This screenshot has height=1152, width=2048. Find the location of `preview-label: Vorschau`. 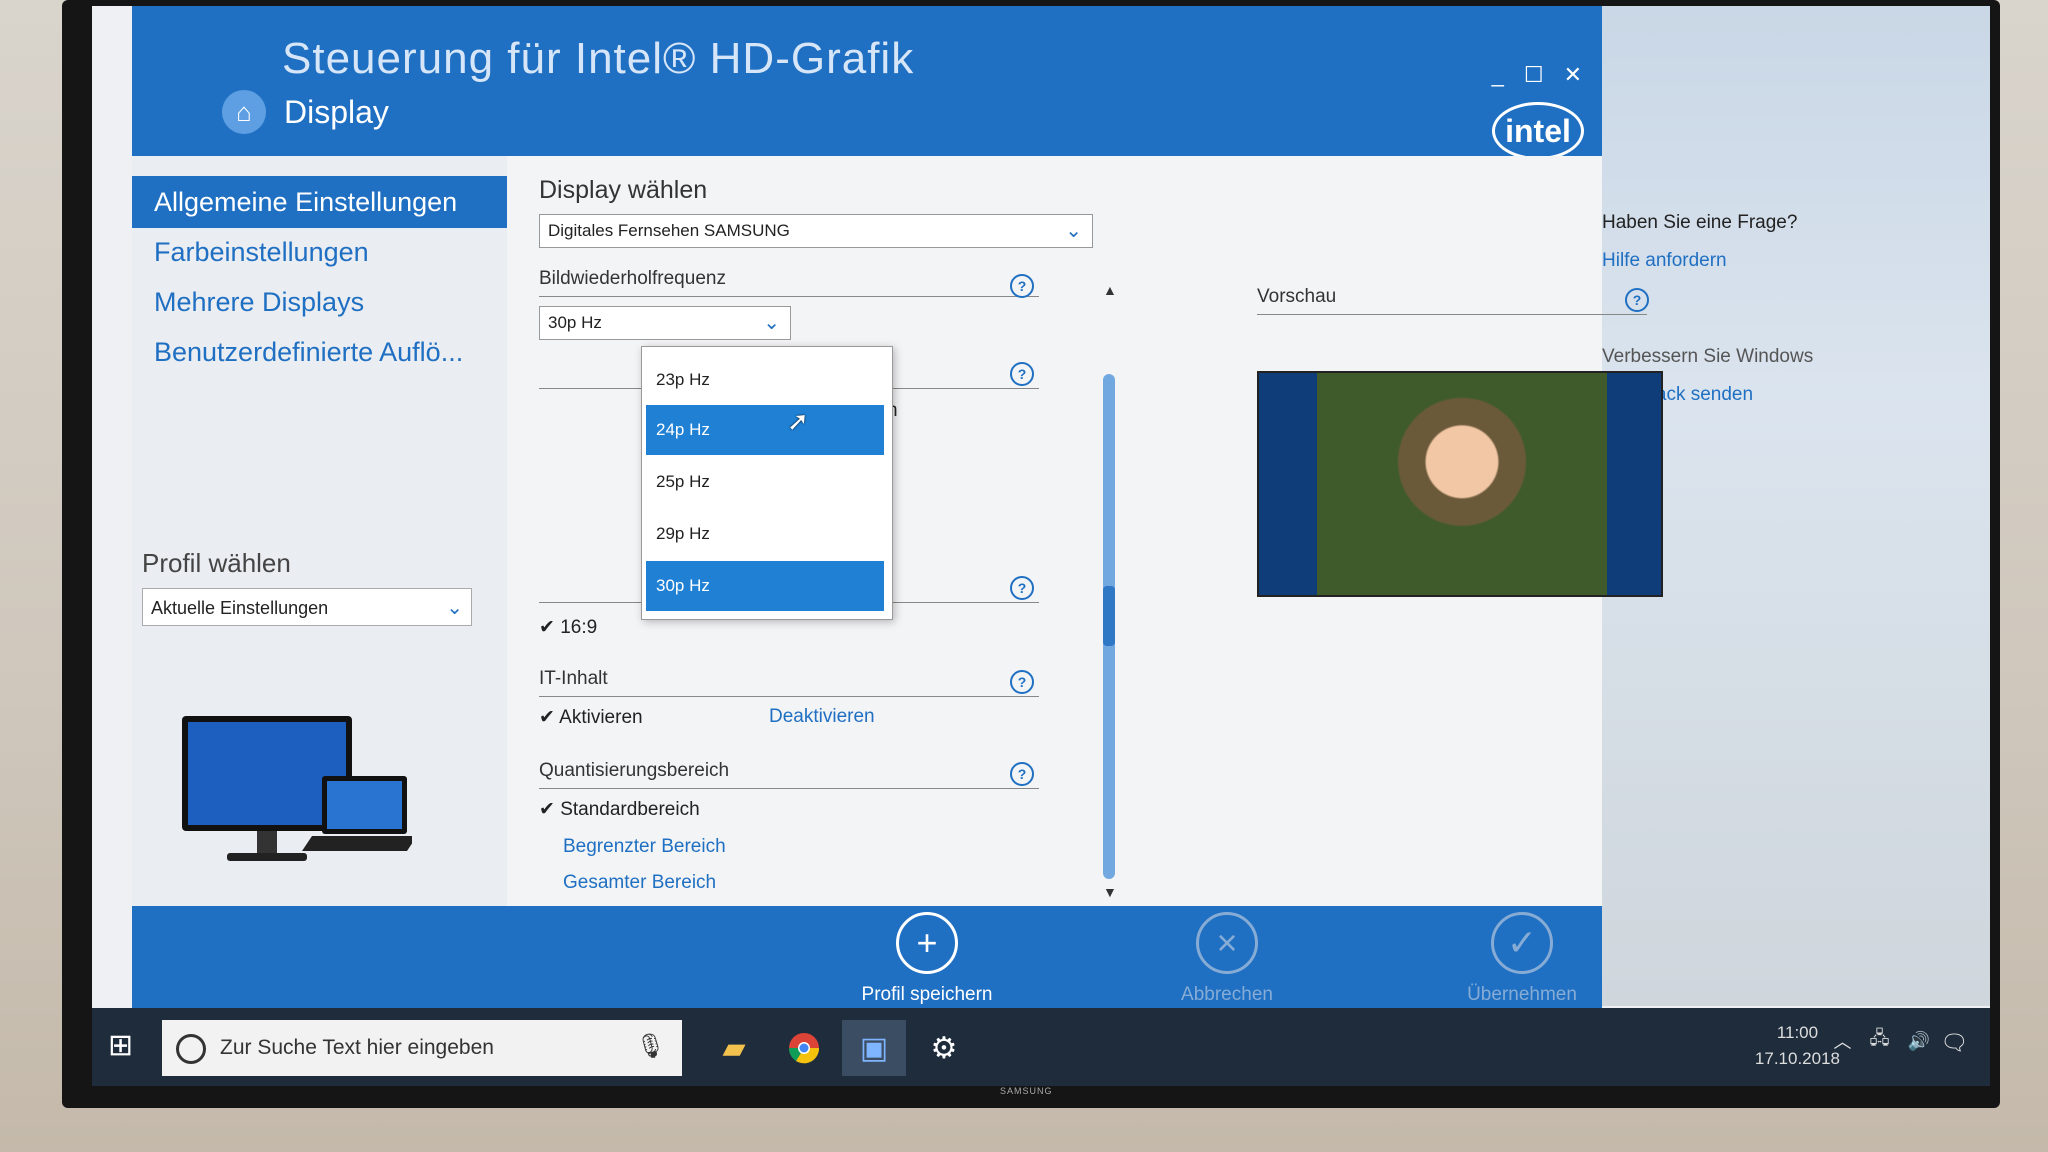

preview-label: Vorschau is located at coordinates (1297, 296).